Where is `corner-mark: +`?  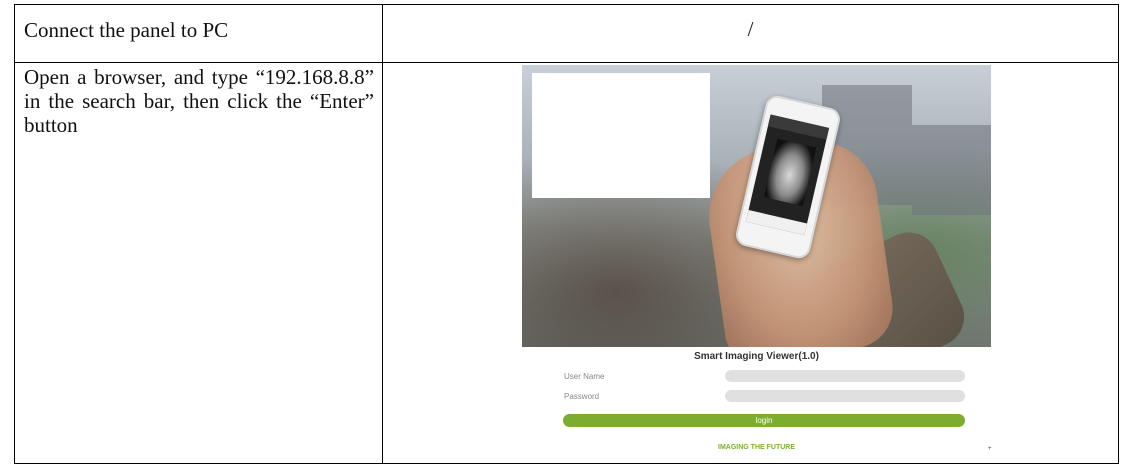 corner-mark: + is located at coordinates (990, 449).